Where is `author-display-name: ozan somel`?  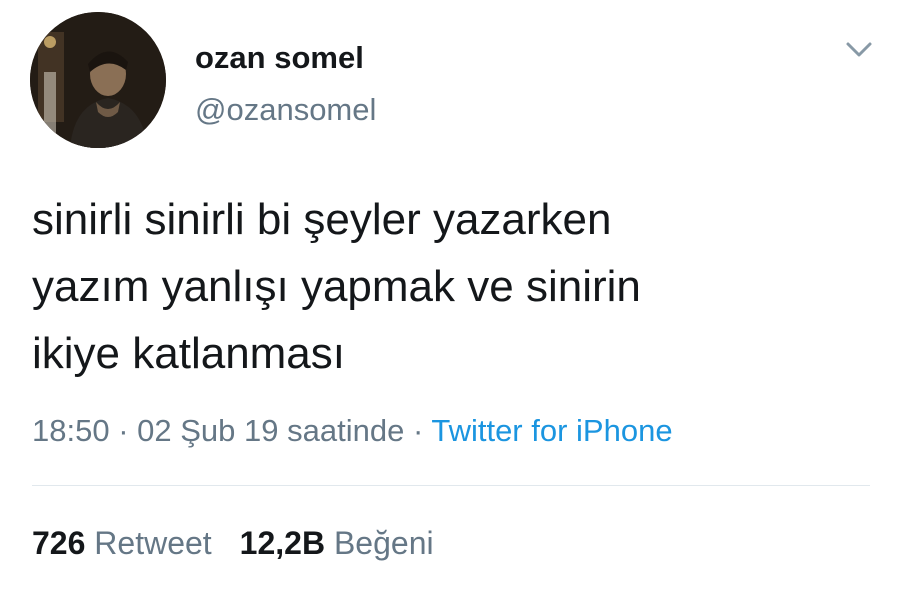
author-display-name: ozan somel is located at coordinates (285, 58).